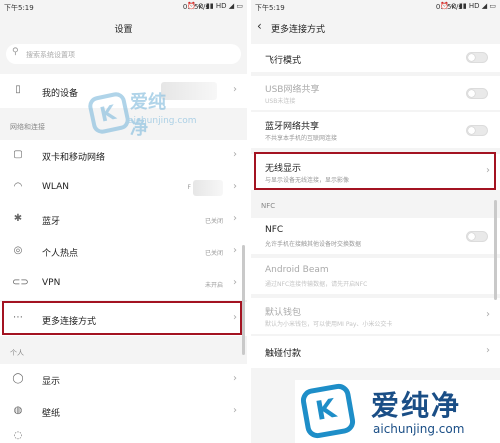 The image size is (500, 443). I want to click on item-label: Android Beam, so click(297, 270).